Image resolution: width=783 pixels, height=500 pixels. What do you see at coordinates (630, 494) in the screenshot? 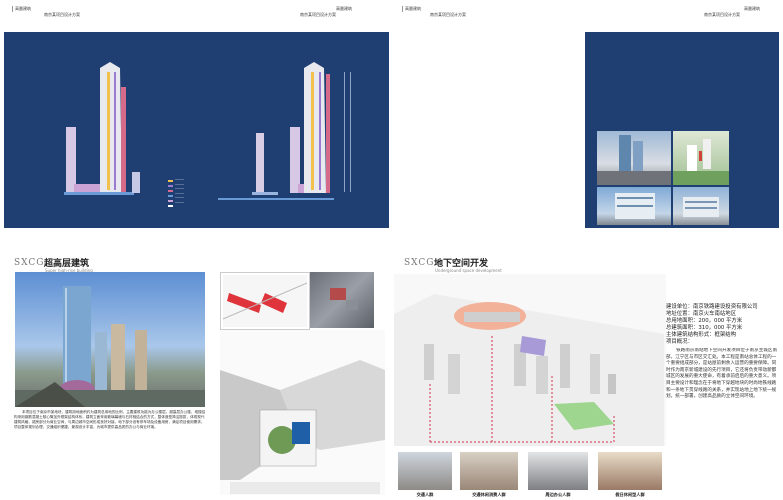
I see `caption-holiday: 假日休闲型人群` at bounding box center [630, 494].